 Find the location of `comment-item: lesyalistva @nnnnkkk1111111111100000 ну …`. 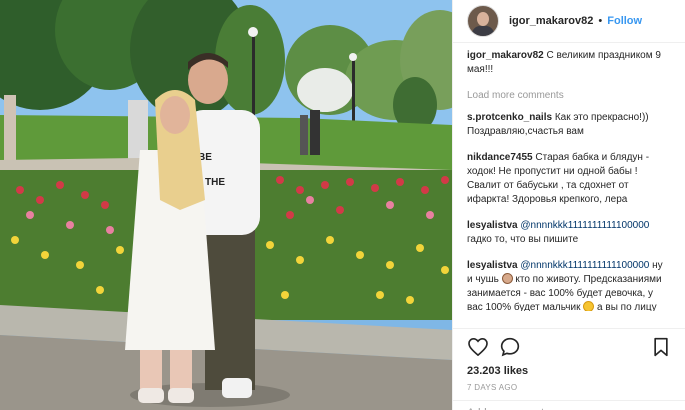

comment-item: lesyalistva @nnnnkkk1111111111100000 ну … is located at coordinates (569, 285).